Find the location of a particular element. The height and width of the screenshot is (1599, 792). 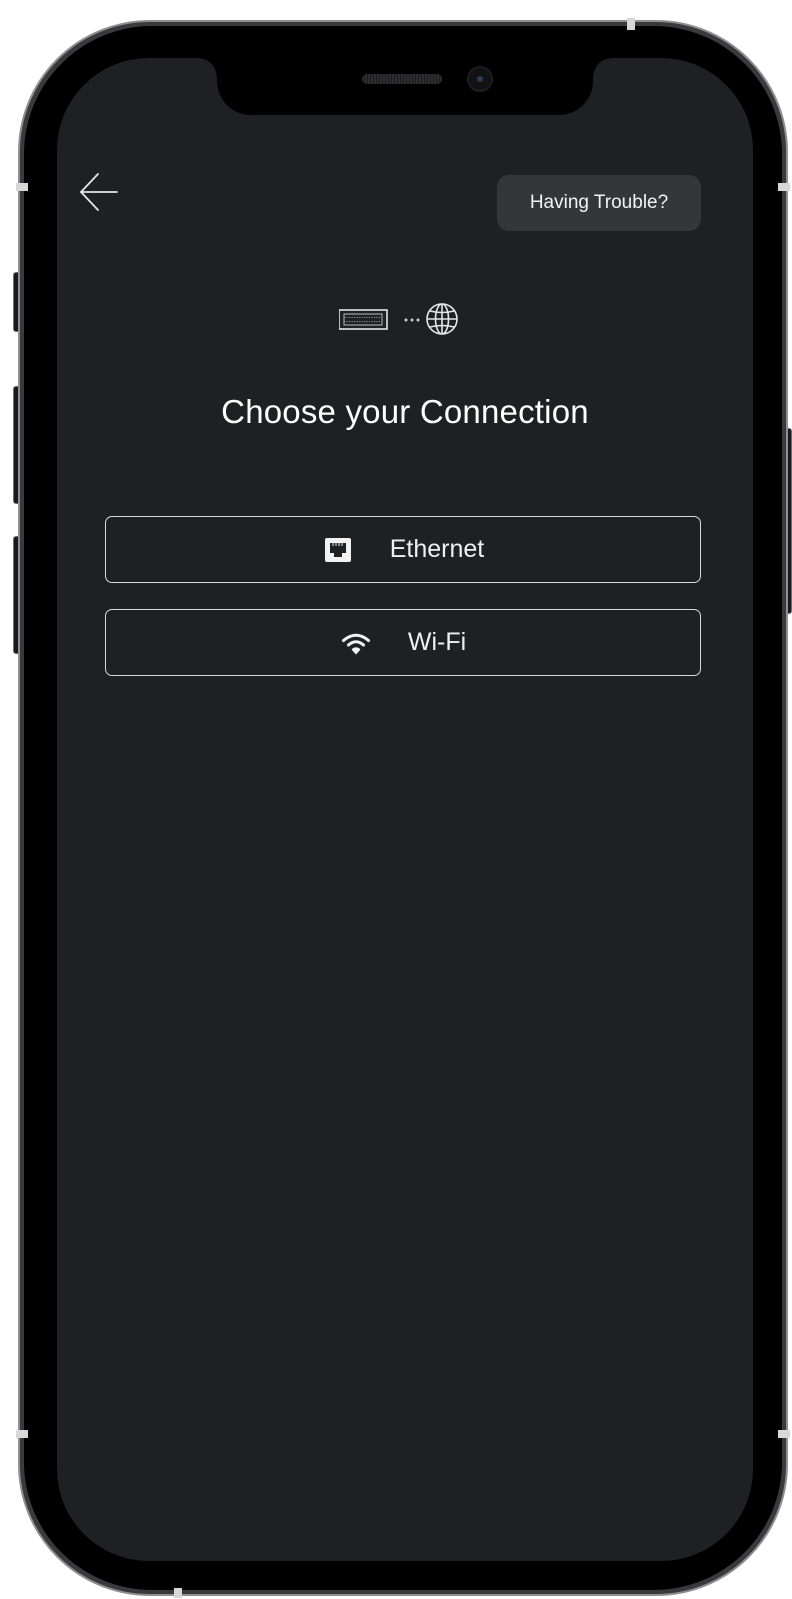

having-trouble-label: Having Trouble? is located at coordinates (599, 202).